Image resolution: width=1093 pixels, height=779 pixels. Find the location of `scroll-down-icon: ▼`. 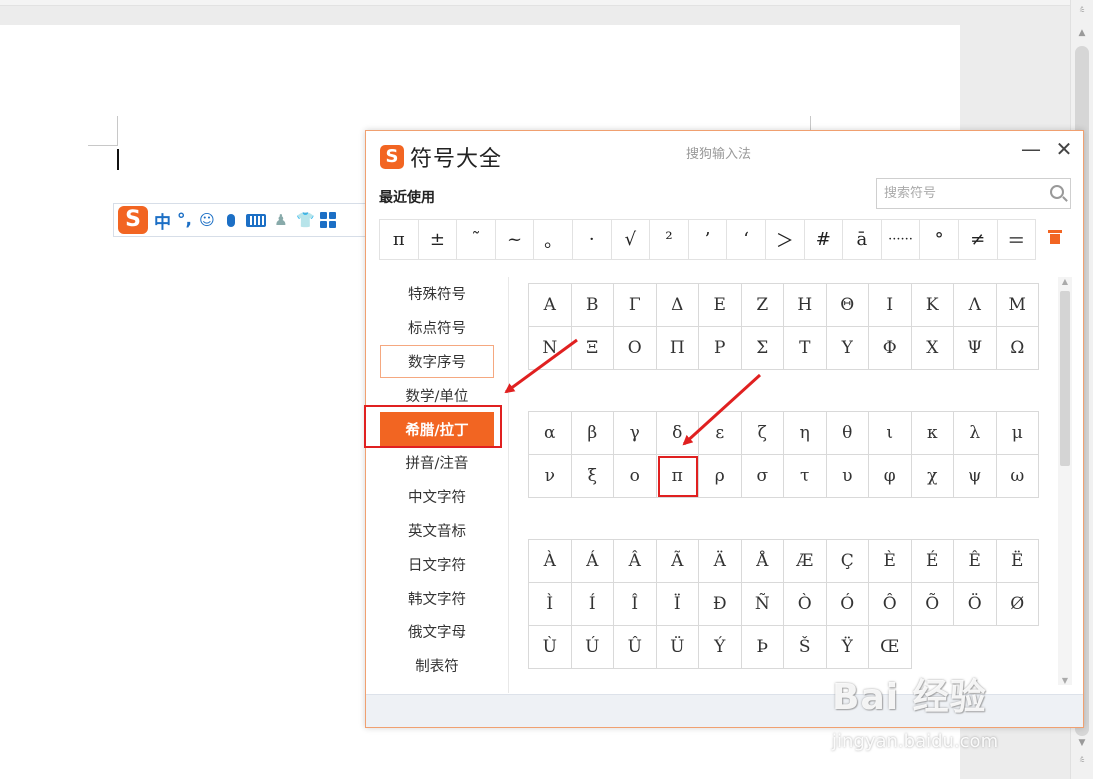

scroll-down-icon: ▼ is located at coordinates (1082, 743).